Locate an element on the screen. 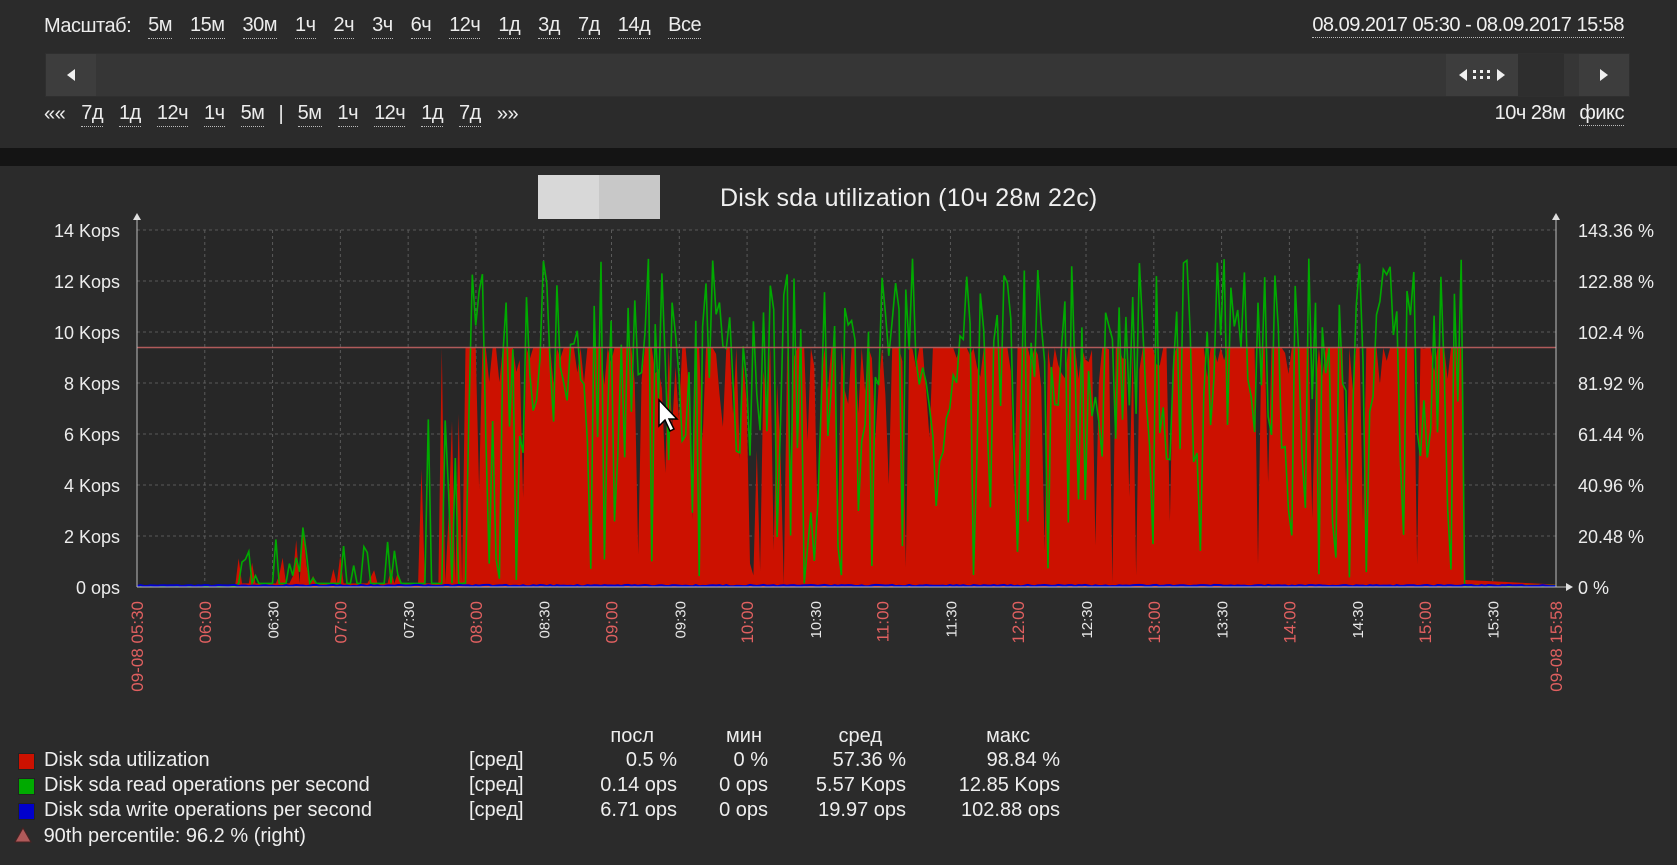 The height and width of the screenshot is (865, 1677). y-right-tick-label: 102.4 % is located at coordinates (1611, 333).